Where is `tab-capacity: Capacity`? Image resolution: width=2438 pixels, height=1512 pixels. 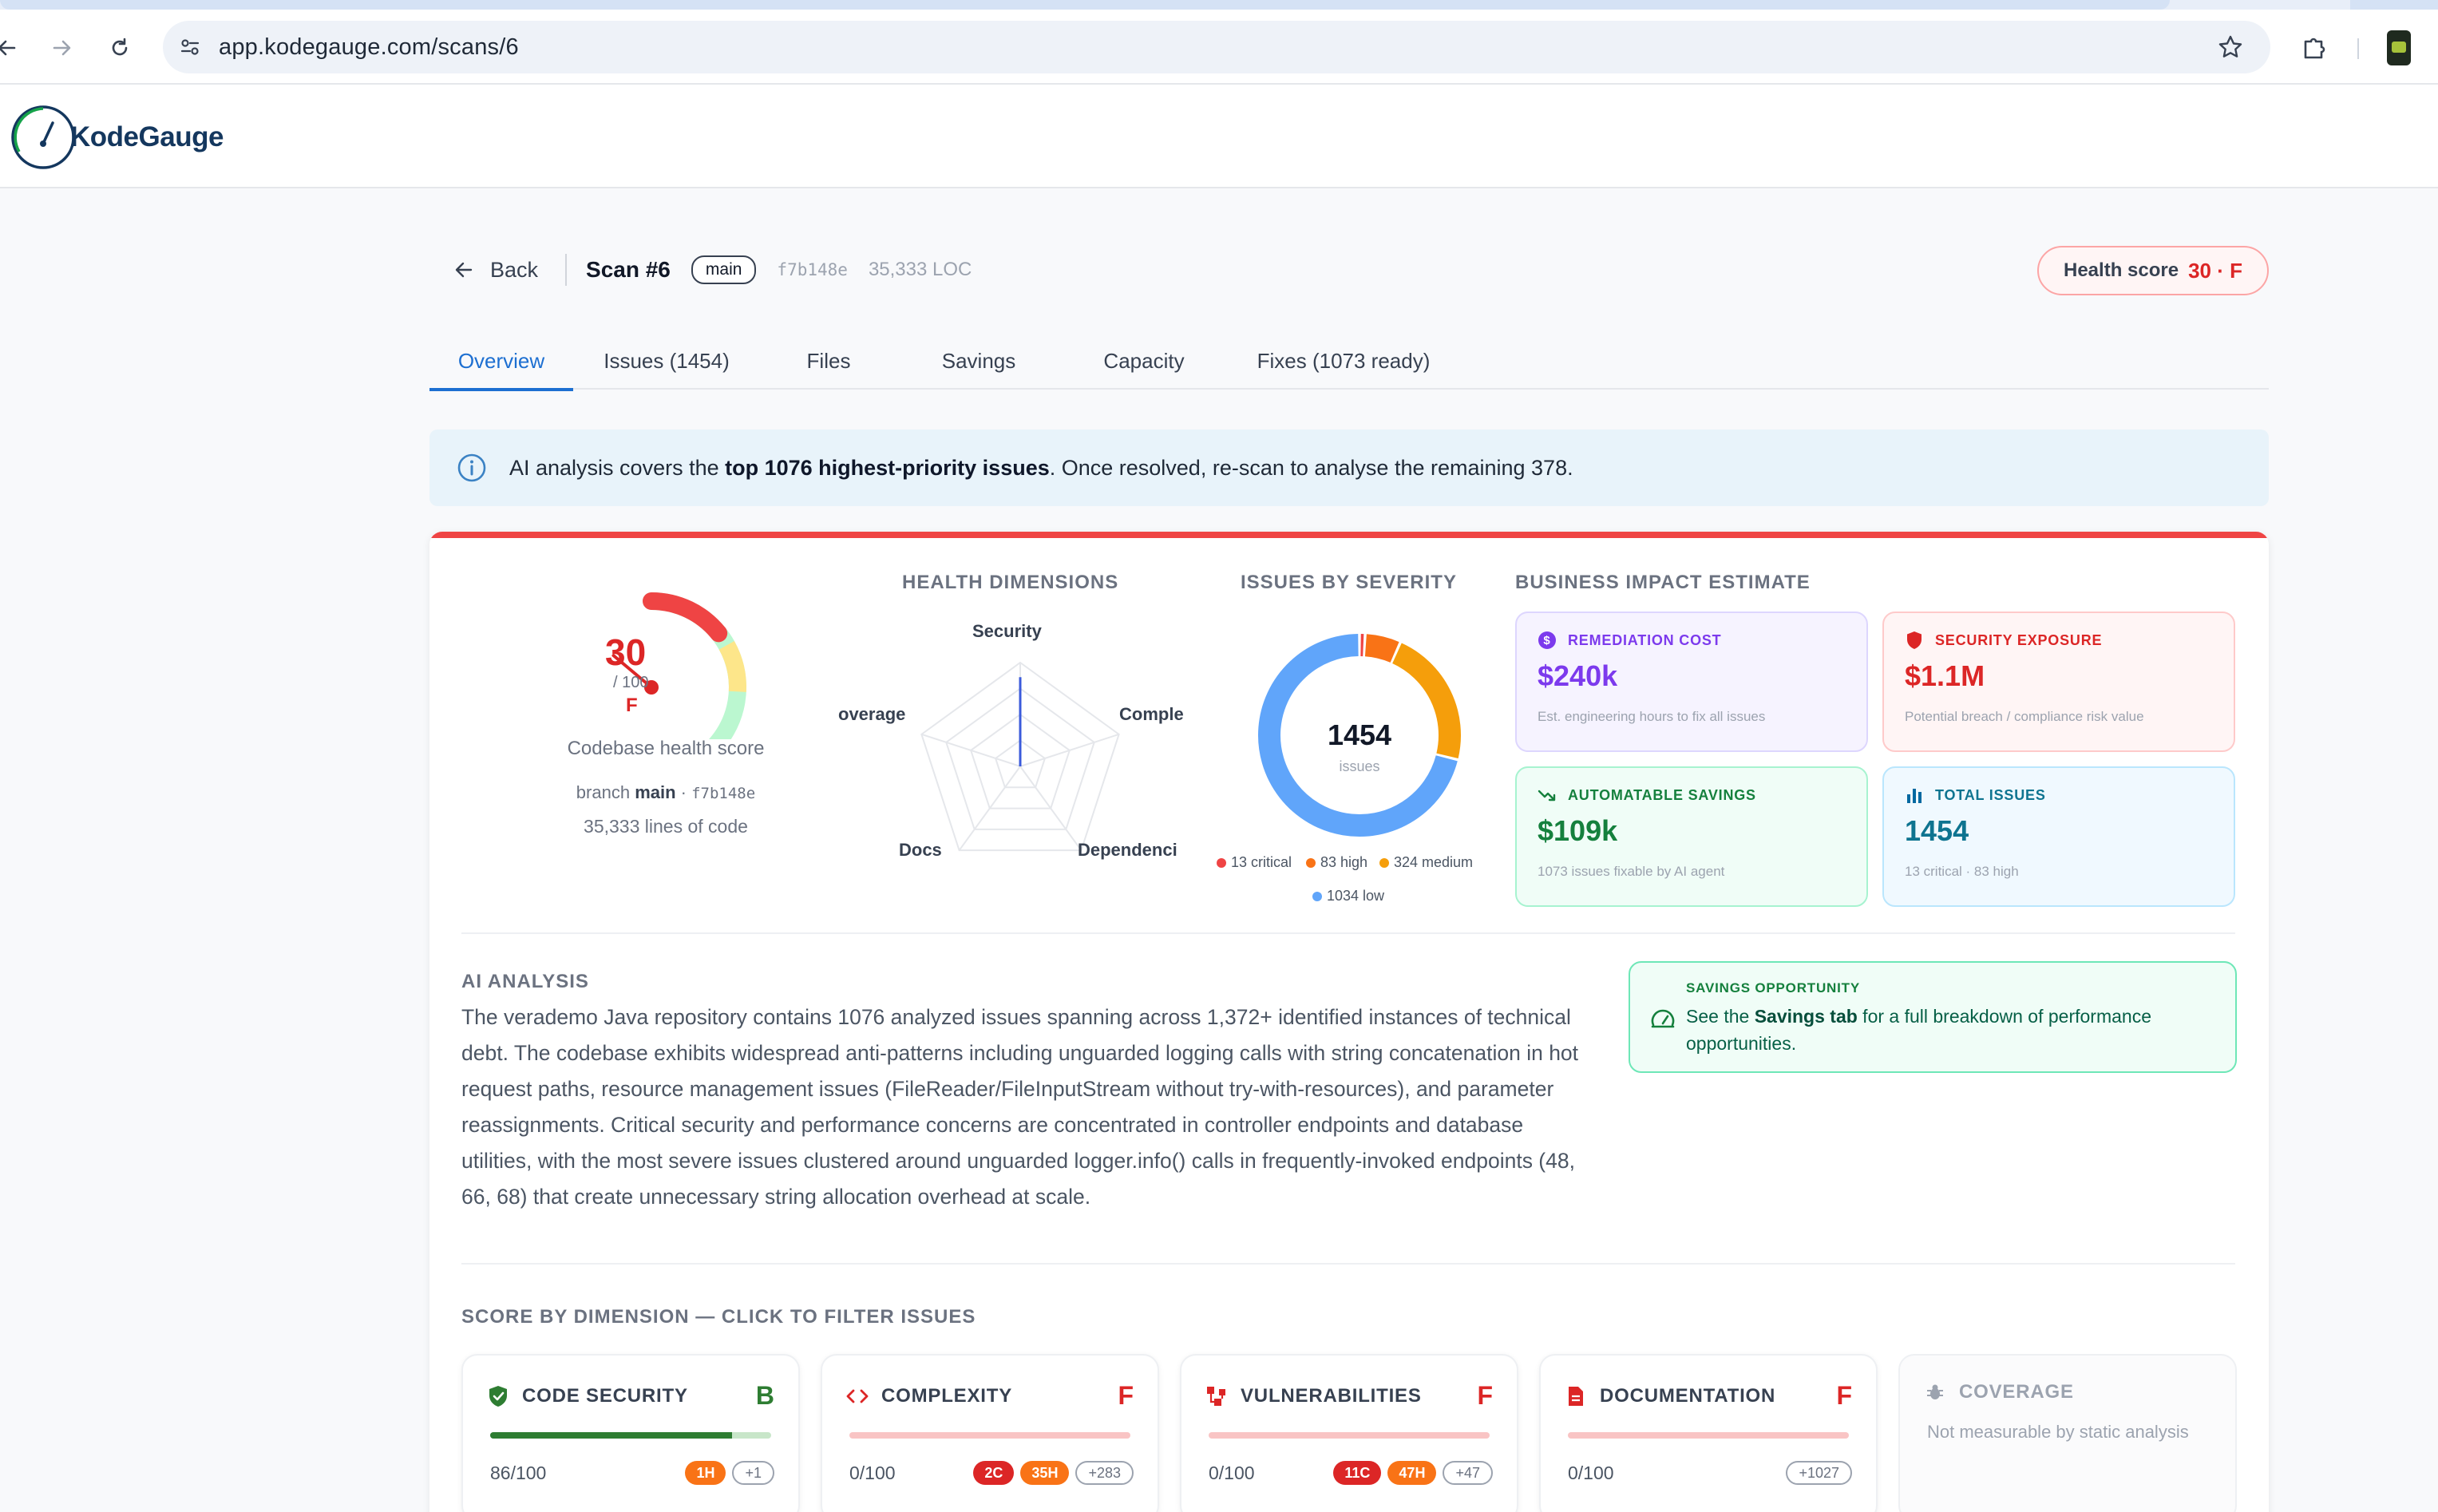
tab-capacity: Capacity is located at coordinates (1144, 361).